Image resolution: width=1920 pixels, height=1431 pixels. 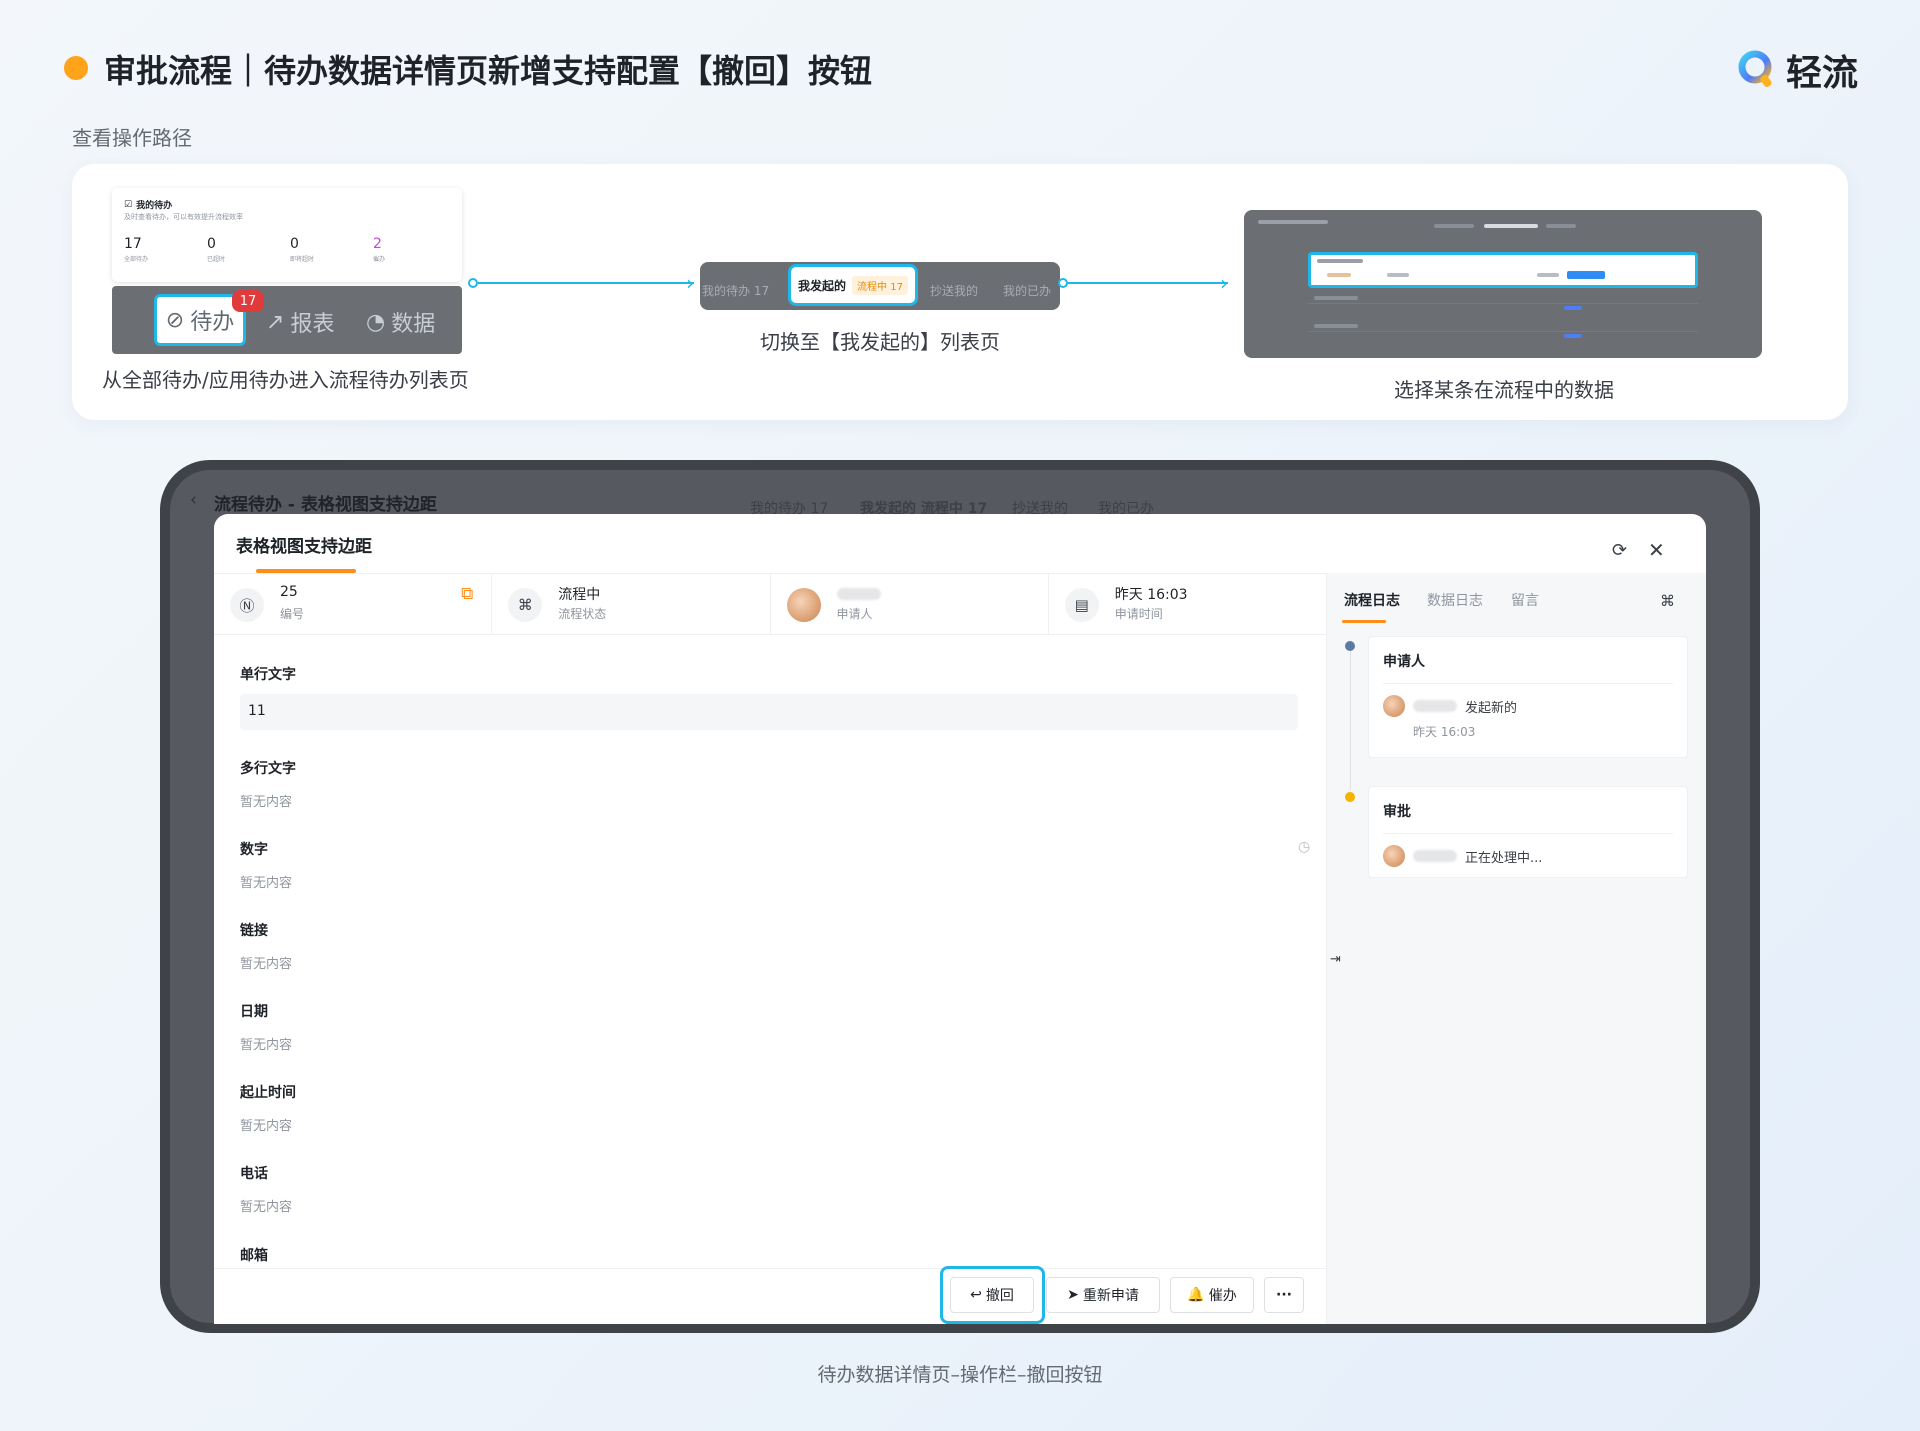 I want to click on tab-data-log: 数据日志, so click(x=1455, y=600).